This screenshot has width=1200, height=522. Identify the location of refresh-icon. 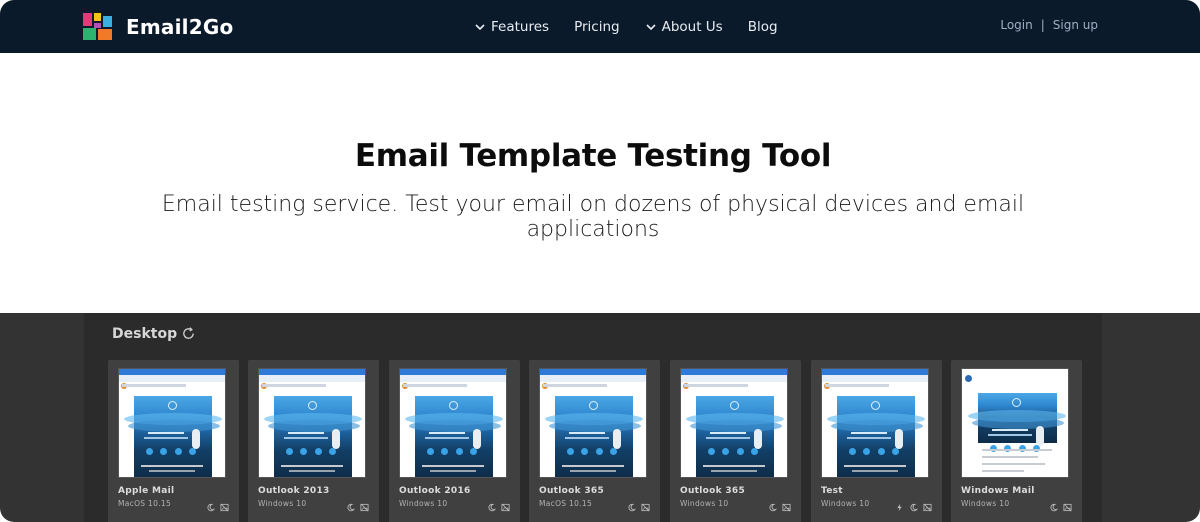
(188, 333).